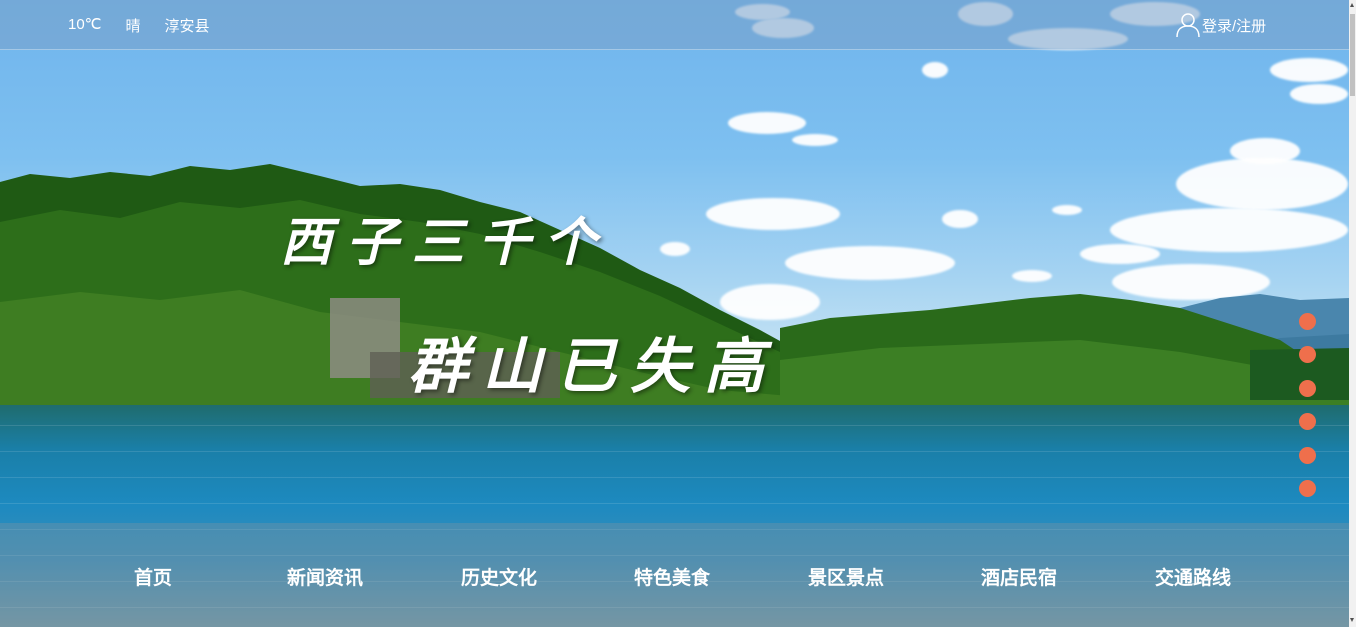 This screenshot has width=1356, height=627. I want to click on nav-item-news: 新闻资讯, so click(325, 576).